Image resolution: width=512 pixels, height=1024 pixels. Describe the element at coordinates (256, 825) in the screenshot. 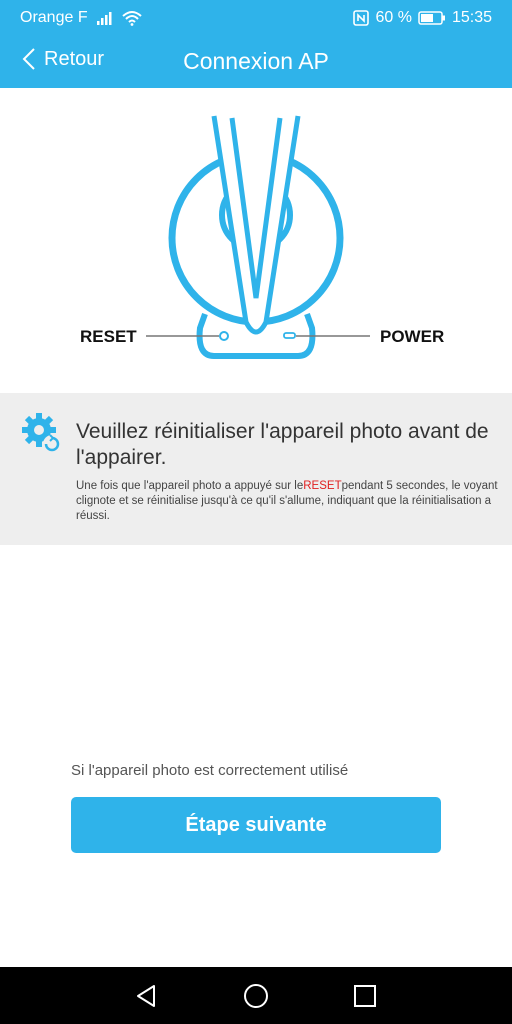

I see `next-step-button: Étape suivante` at that location.